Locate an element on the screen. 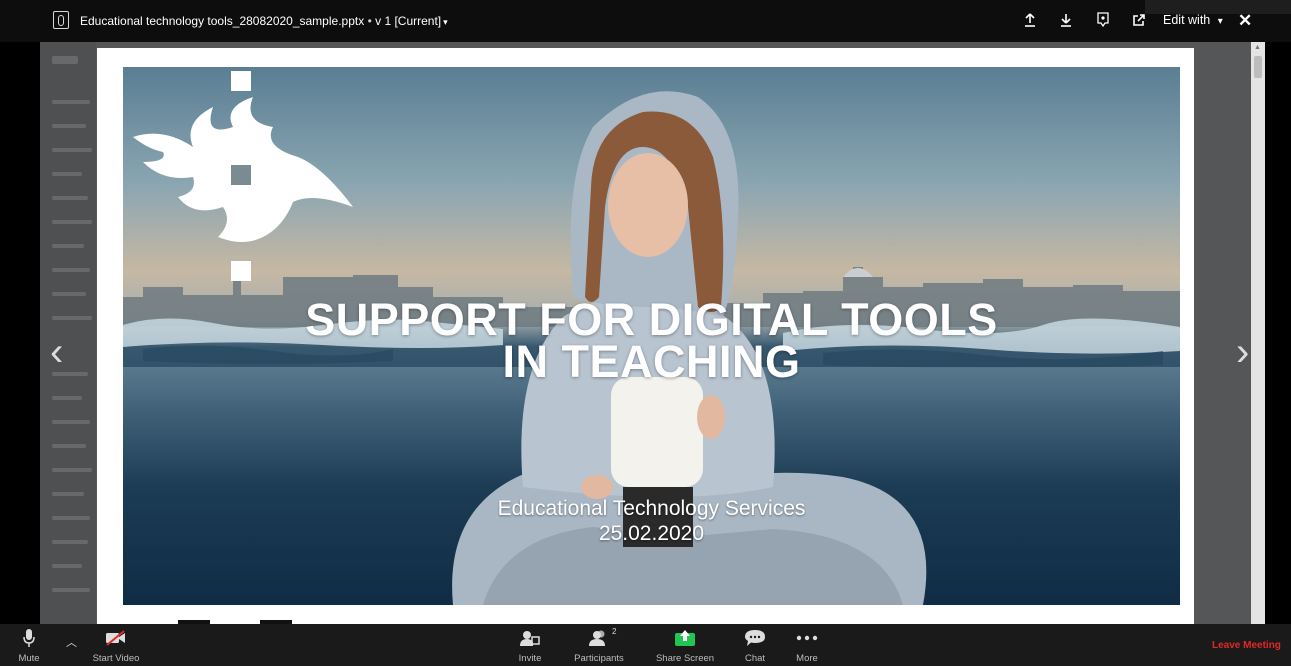 Image resolution: width=1291 pixels, height=666 pixels. viewer-scrollbar: ▲ is located at coordinates (1258, 333).